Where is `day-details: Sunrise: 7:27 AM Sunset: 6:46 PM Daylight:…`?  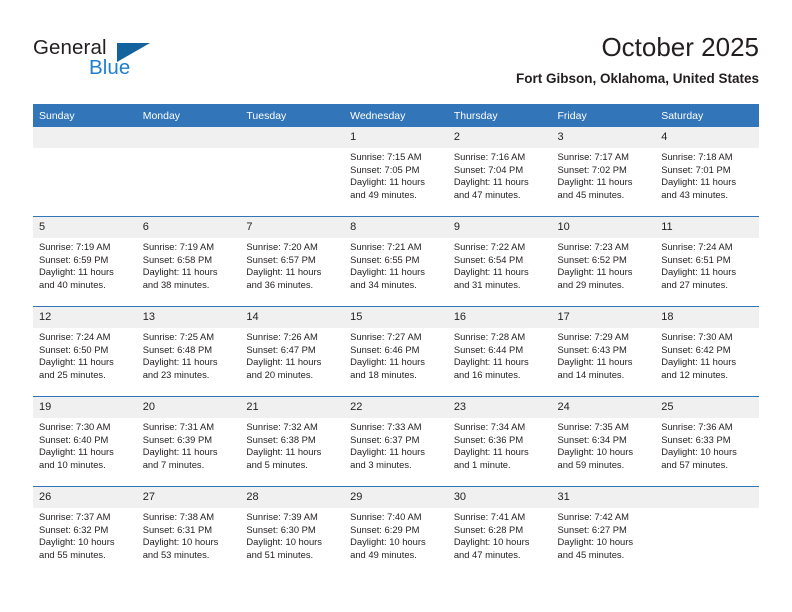
day-details: Sunrise: 7:27 AM Sunset: 6:46 PM Daylight:… is located at coordinates (396, 354).